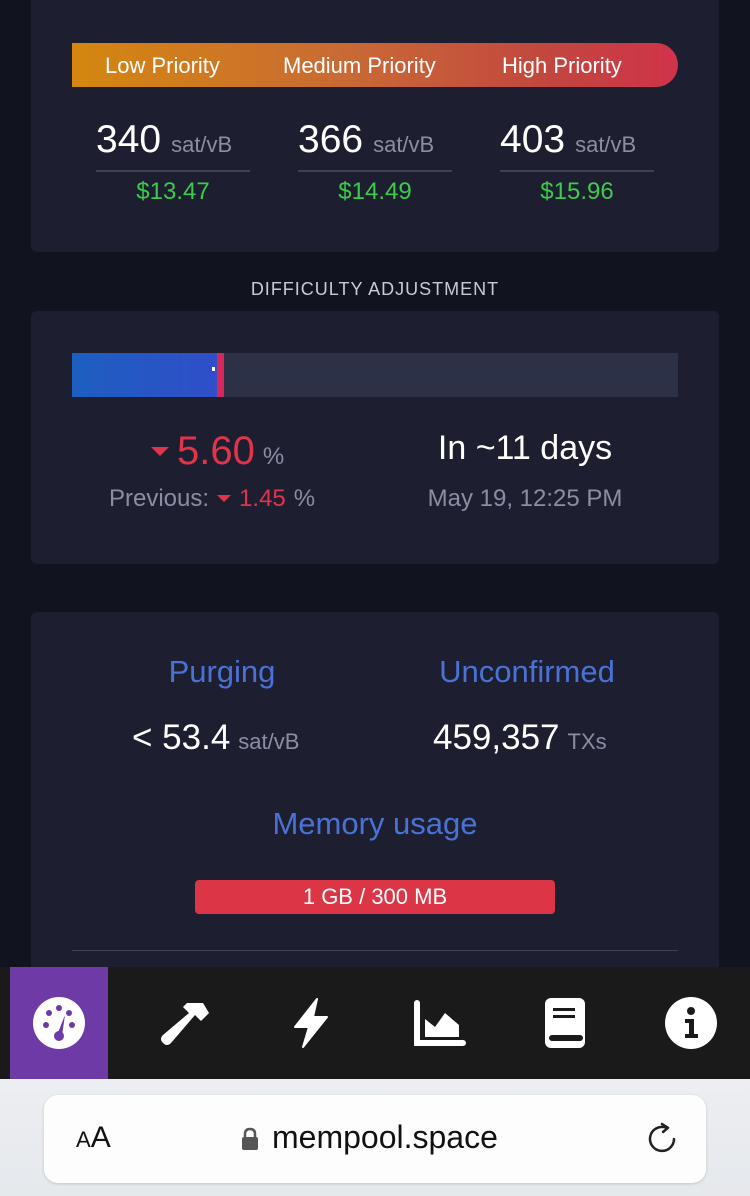 This screenshot has height=1196, width=750. Describe the element at coordinates (525, 448) in the screenshot. I see `difficulty-eta: In ~11 days` at that location.